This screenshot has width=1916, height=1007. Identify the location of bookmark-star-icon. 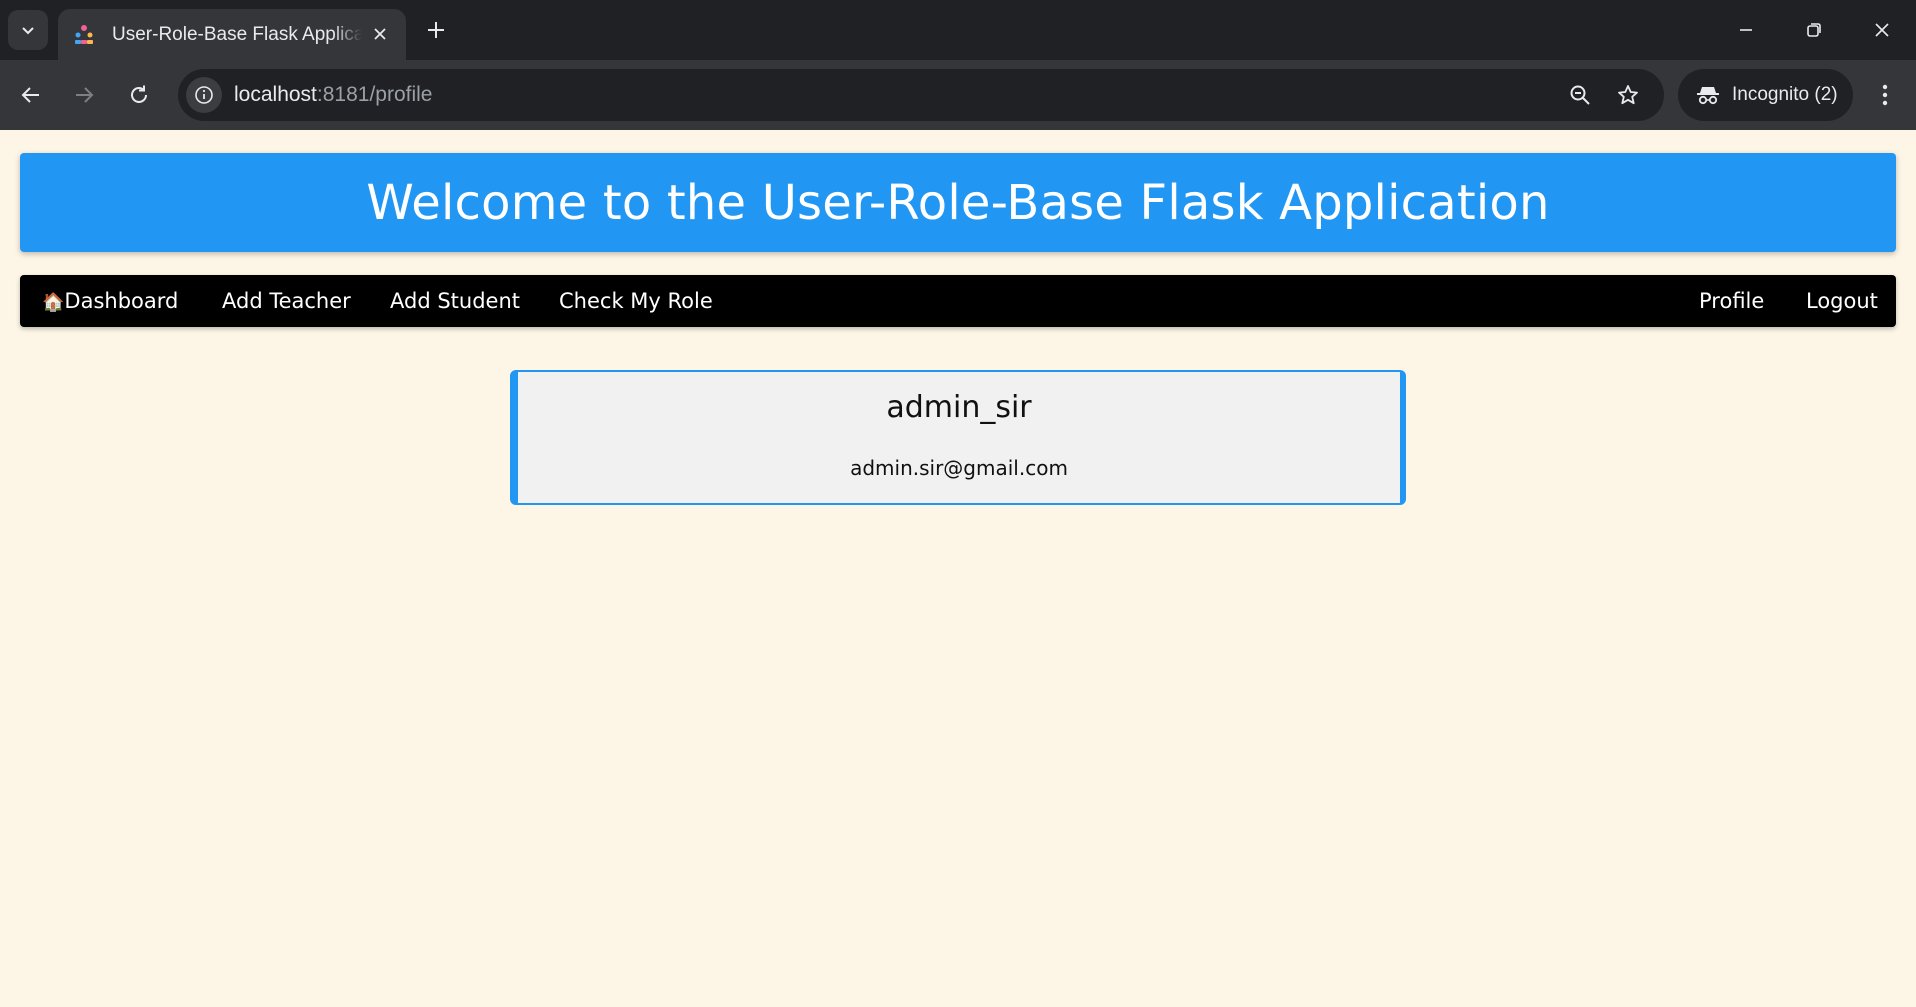
(1628, 95).